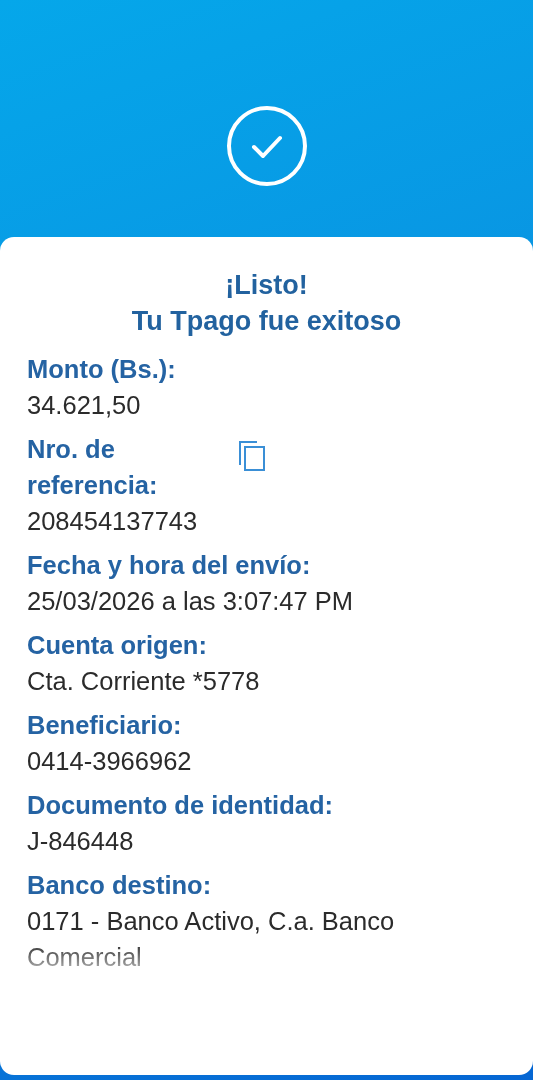 Image resolution: width=533 pixels, height=1080 pixels. I want to click on success-subtitle: Tu Tpago fue exitoso, so click(266, 321).